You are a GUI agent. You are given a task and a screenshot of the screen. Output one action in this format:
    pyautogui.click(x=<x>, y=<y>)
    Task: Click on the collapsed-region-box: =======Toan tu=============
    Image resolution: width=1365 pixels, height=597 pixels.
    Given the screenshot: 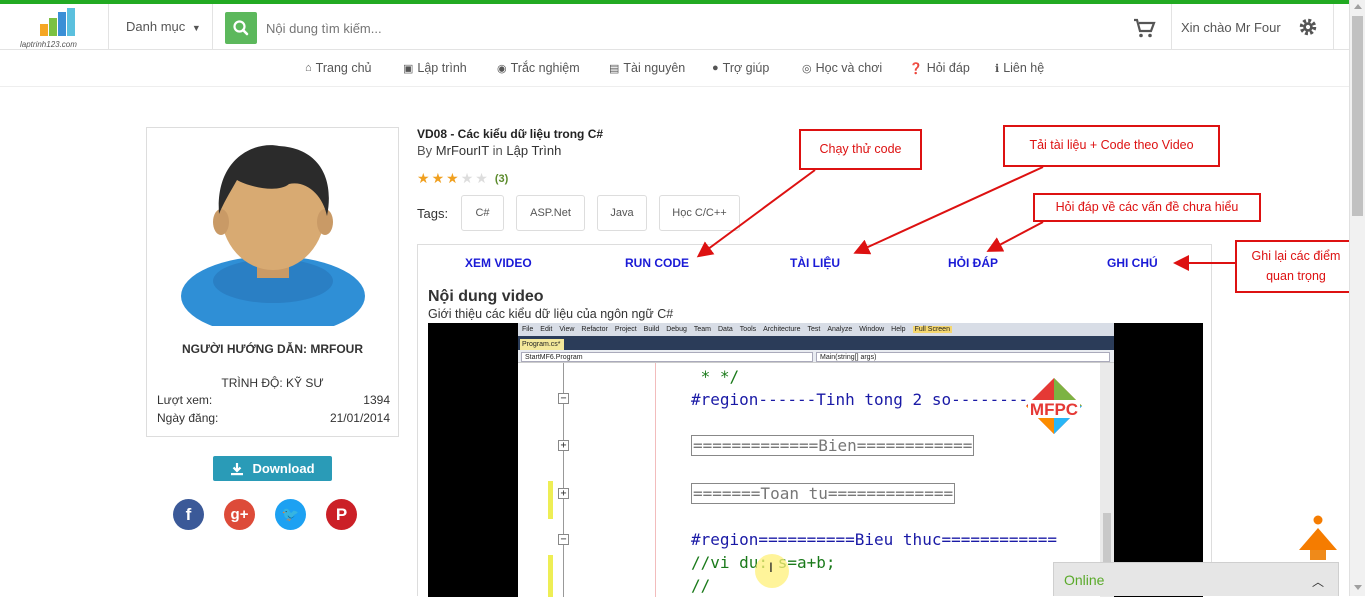 What is the action you would take?
    pyautogui.click(x=823, y=493)
    